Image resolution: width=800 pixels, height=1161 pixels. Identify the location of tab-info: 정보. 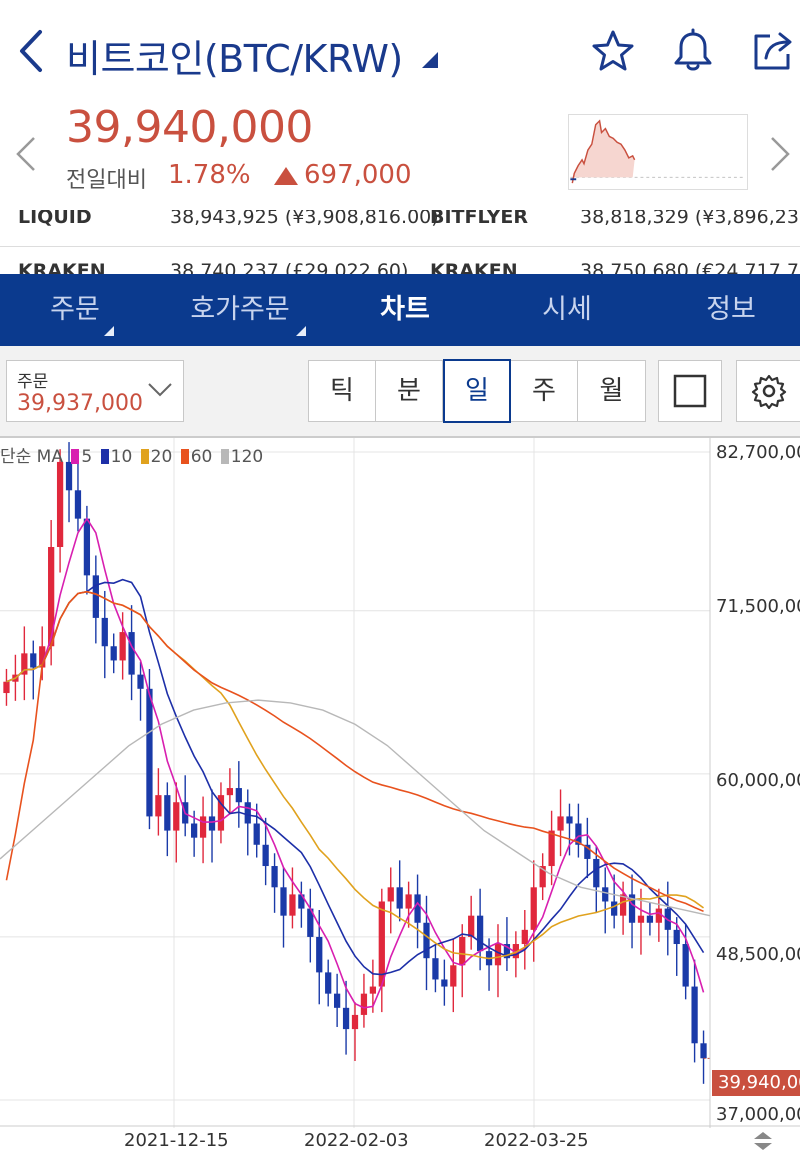
(731, 310).